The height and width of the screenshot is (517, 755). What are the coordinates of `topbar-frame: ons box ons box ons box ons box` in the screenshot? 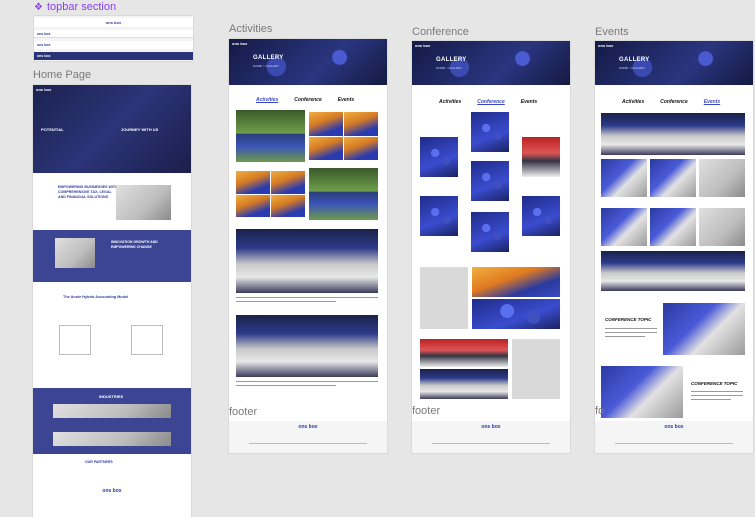 It's located at (113, 38).